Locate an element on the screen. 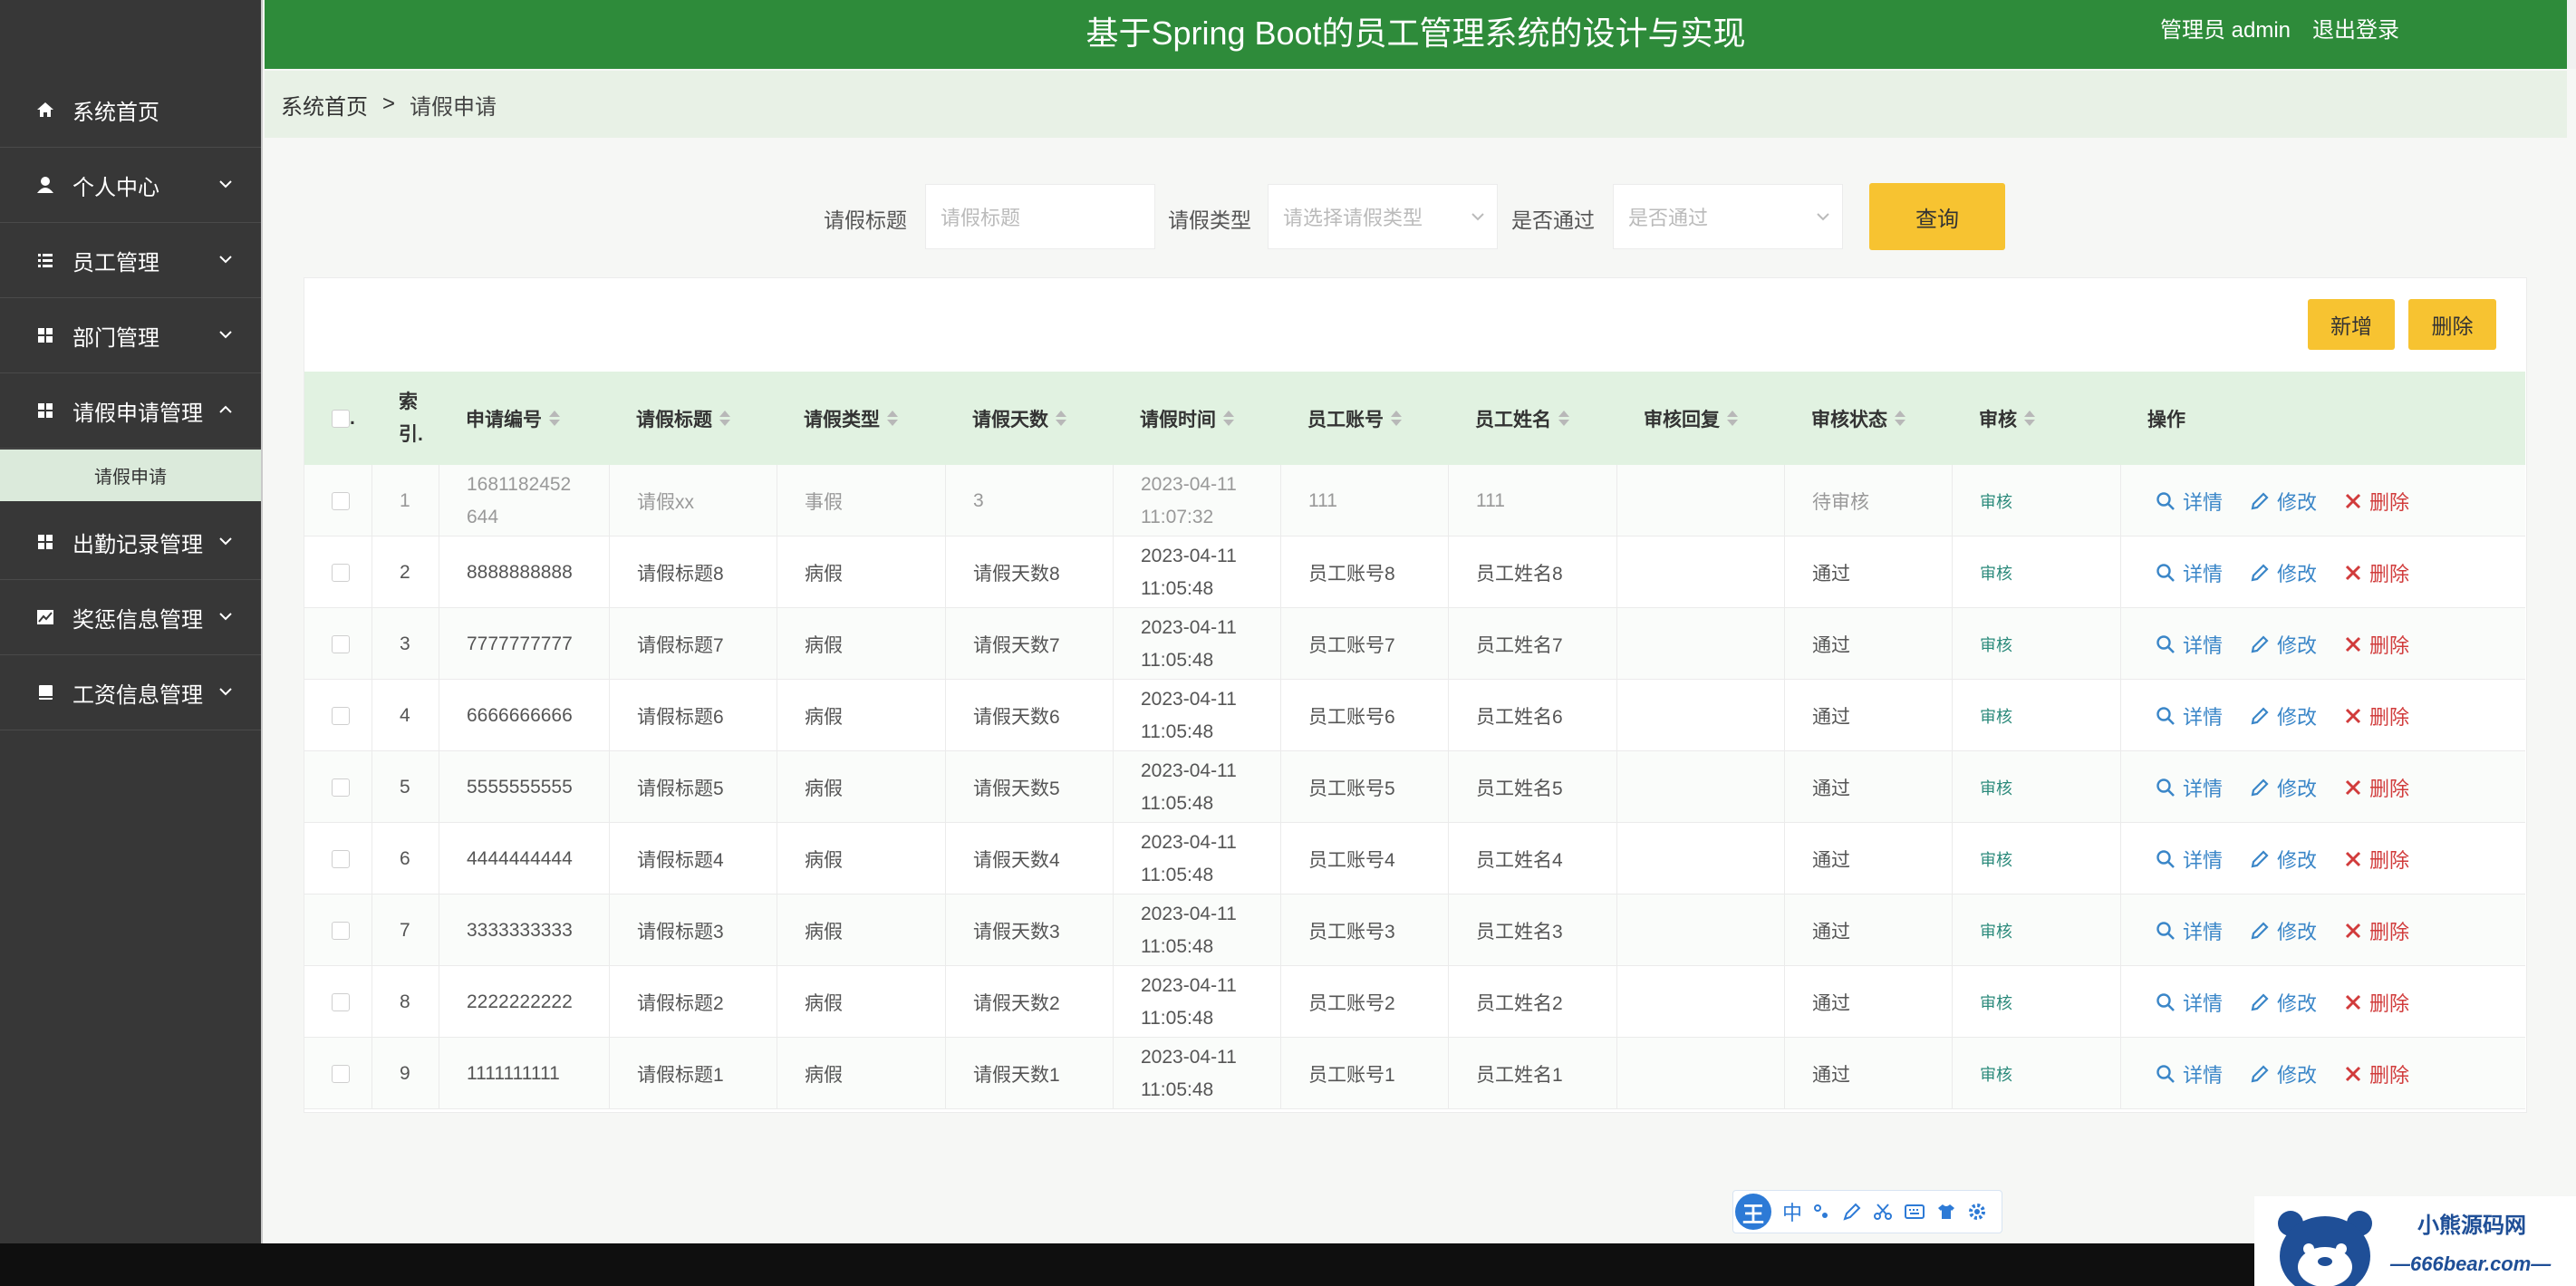 This screenshot has height=1286, width=2576. sidebar-item-6: 出勤记录管理 is located at coordinates (130, 542).